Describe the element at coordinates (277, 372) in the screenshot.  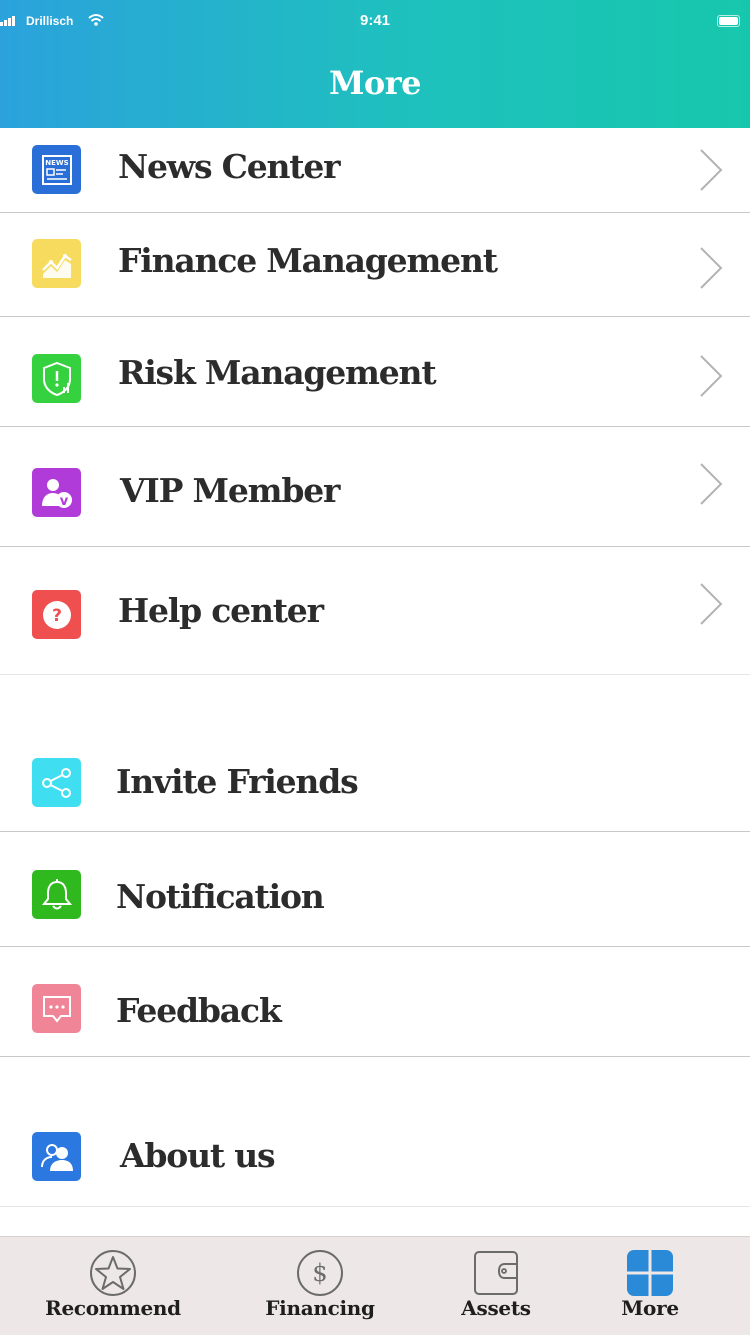
I see `menu-item-label: Risk Management` at that location.